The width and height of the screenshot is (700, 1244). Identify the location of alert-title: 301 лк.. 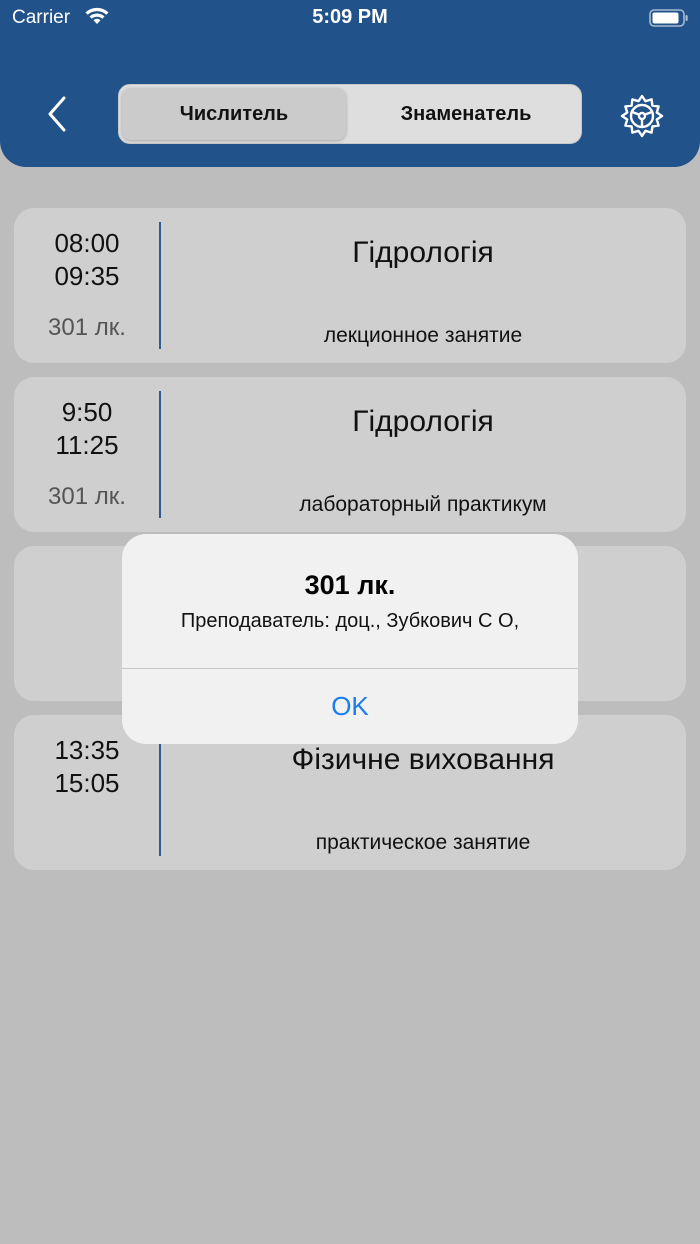
(350, 585).